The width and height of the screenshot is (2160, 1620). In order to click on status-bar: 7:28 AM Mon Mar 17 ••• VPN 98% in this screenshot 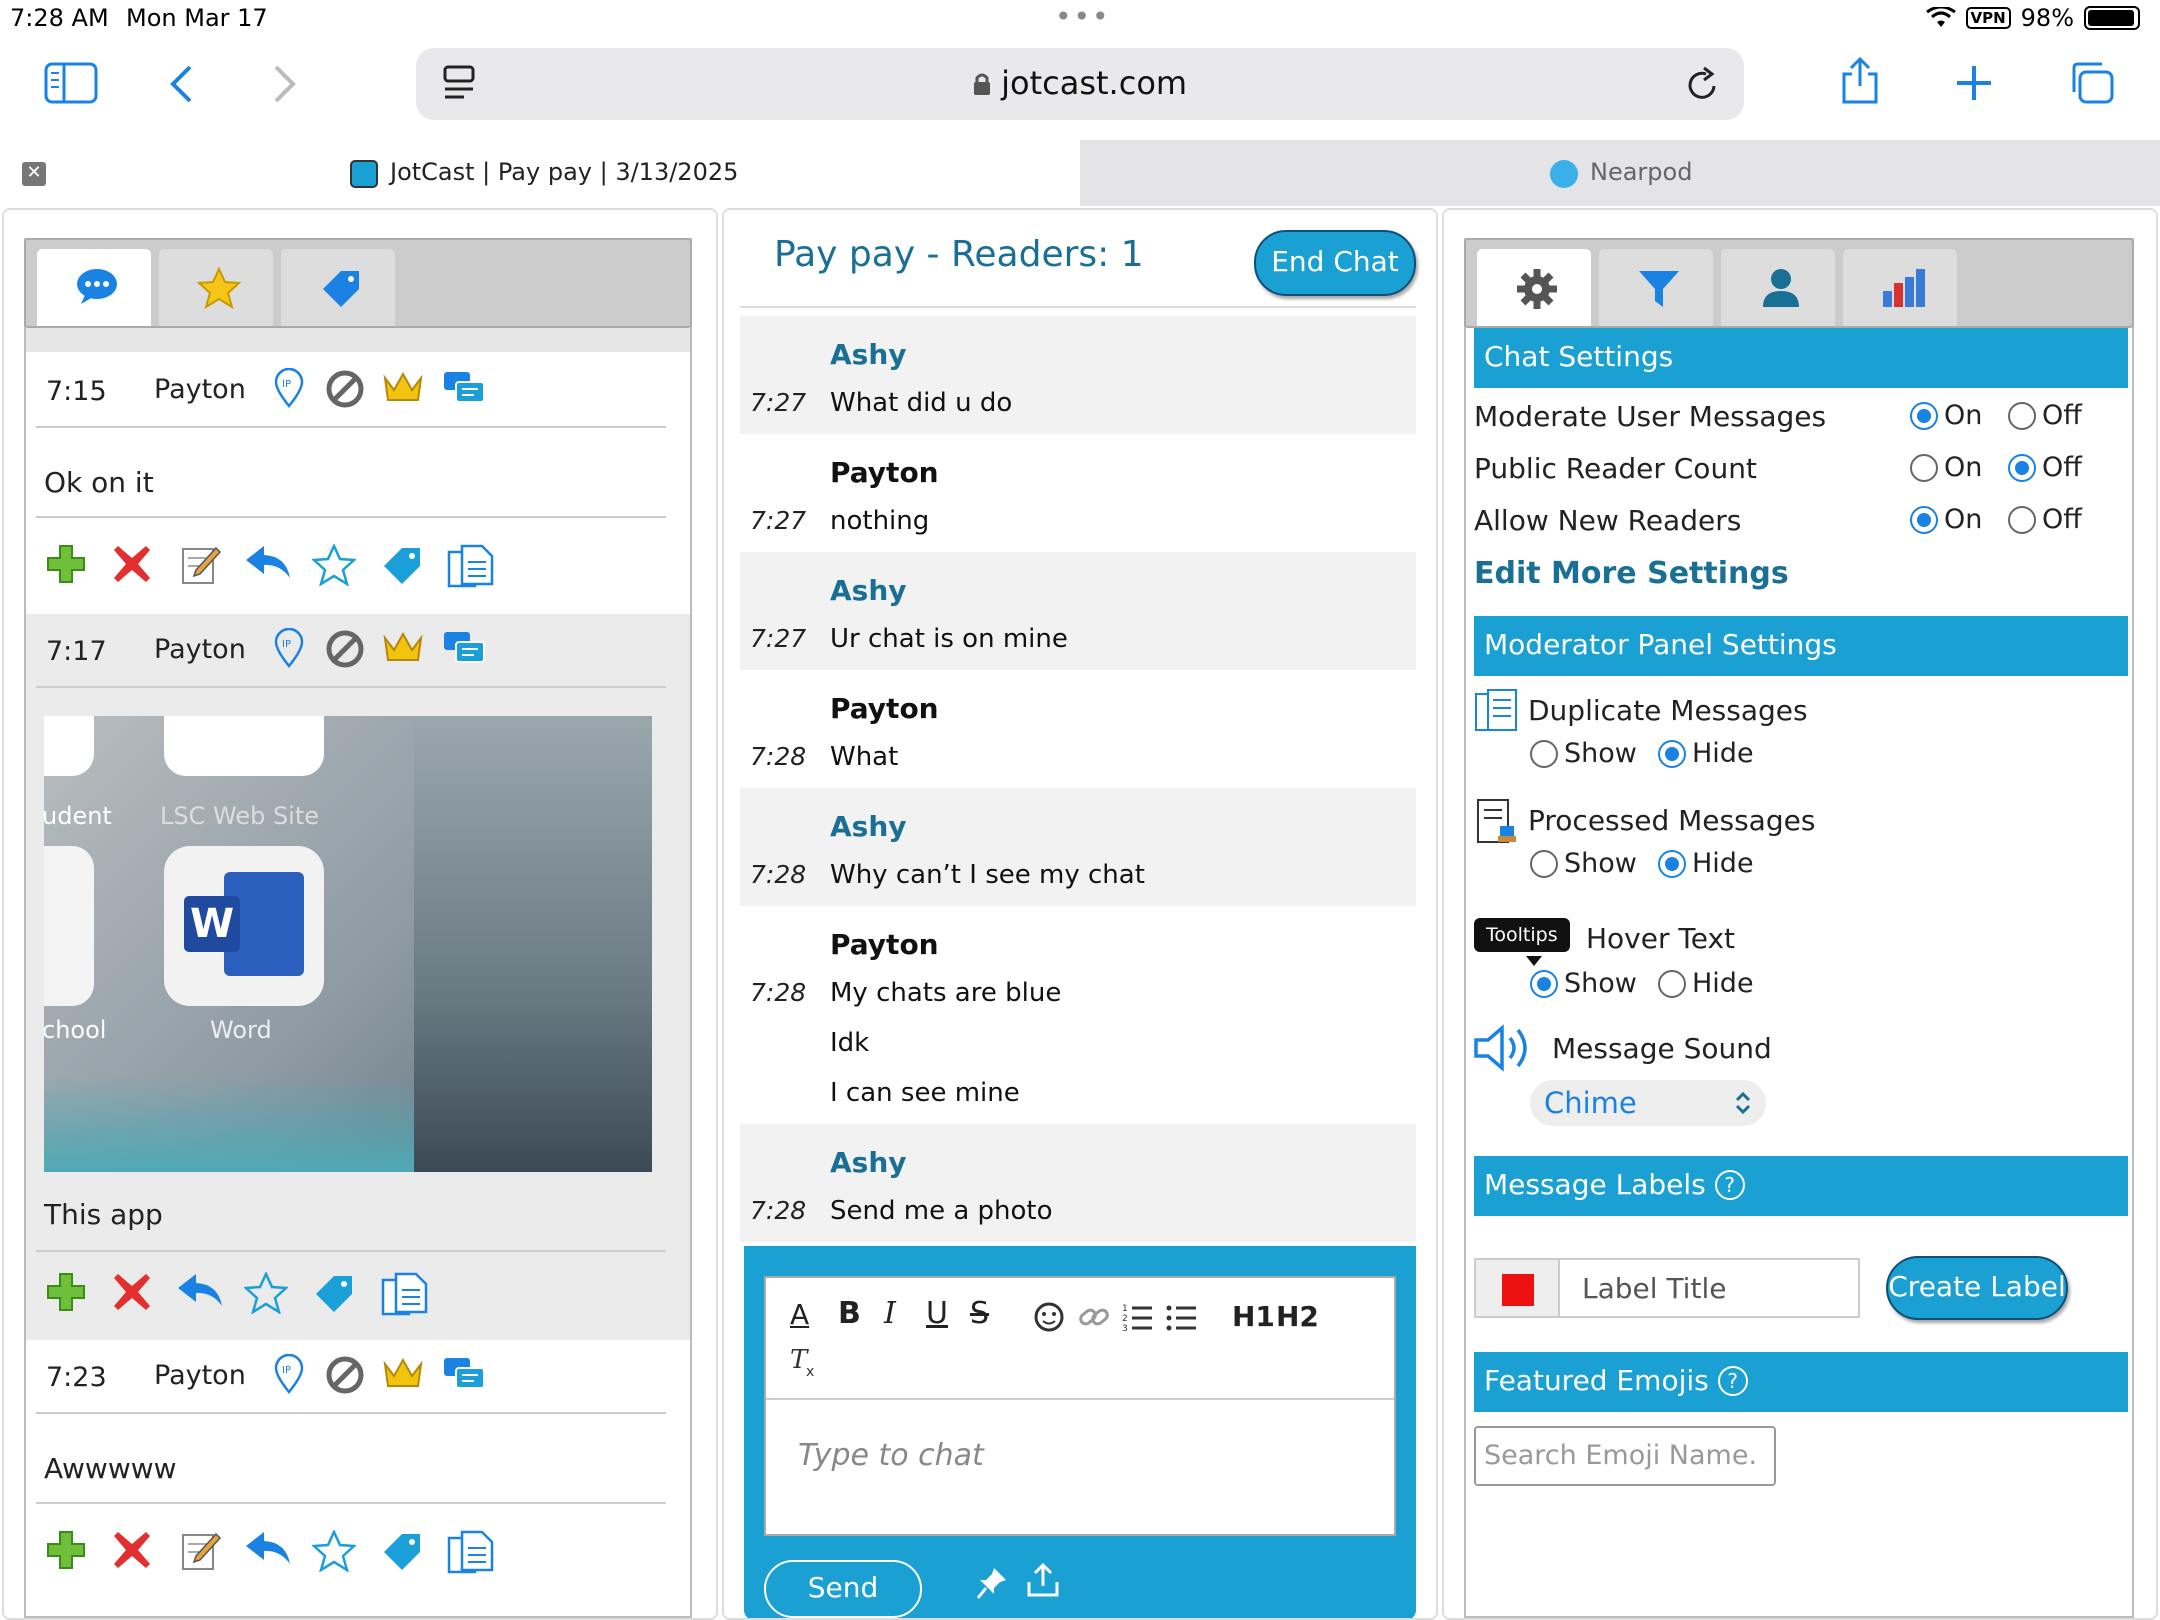, I will do `click(1080, 20)`.